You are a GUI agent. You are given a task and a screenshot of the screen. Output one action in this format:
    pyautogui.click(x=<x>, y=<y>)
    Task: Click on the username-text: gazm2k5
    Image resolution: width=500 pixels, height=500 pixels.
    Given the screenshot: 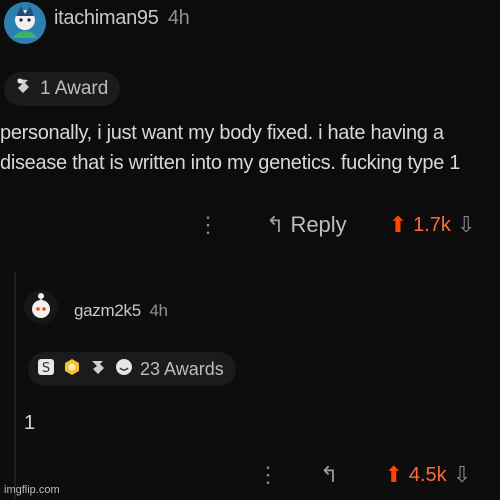 What is the action you would take?
    pyautogui.click(x=107, y=310)
    